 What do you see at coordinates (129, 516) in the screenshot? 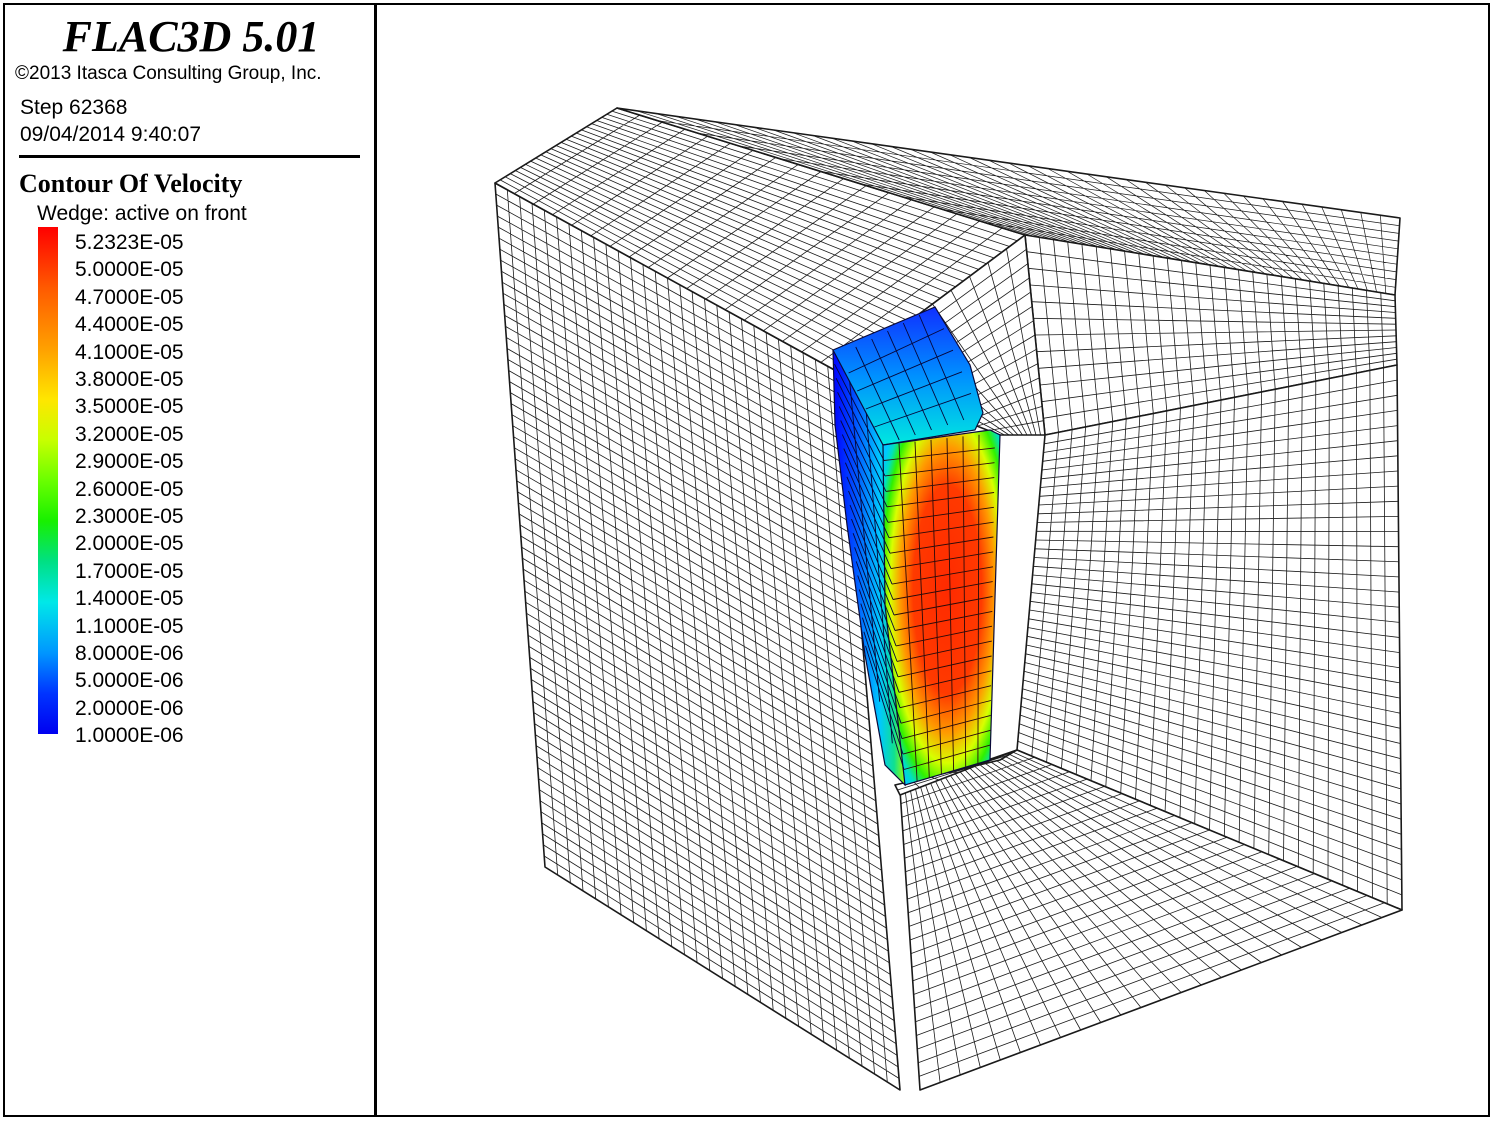
I see `legend-level-10: 2.3000E-05` at bounding box center [129, 516].